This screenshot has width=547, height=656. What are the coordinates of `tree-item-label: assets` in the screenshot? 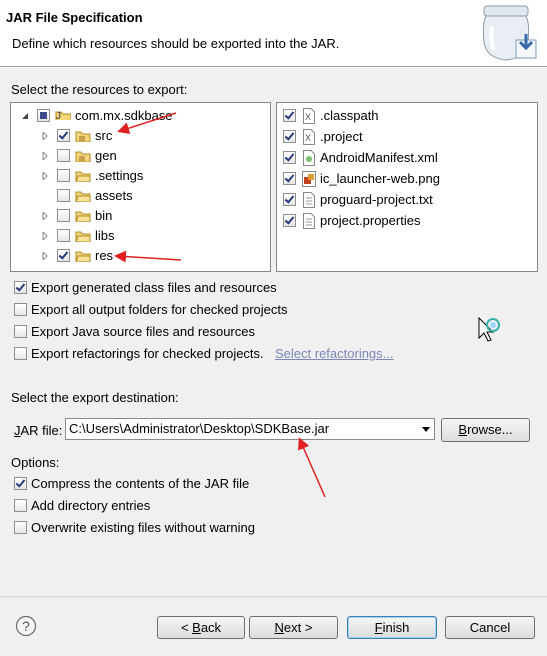 It's located at (114, 195).